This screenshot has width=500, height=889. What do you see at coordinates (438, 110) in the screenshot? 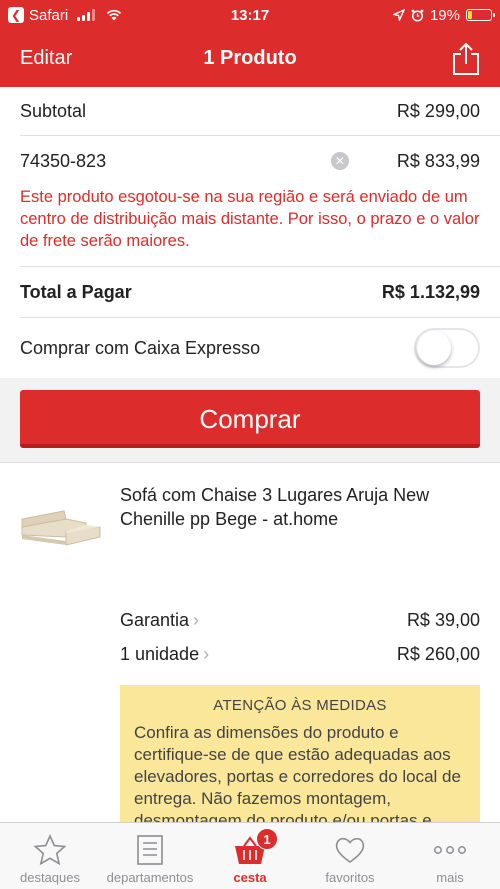
I see `subtotal-value: R$ 299,00` at bounding box center [438, 110].